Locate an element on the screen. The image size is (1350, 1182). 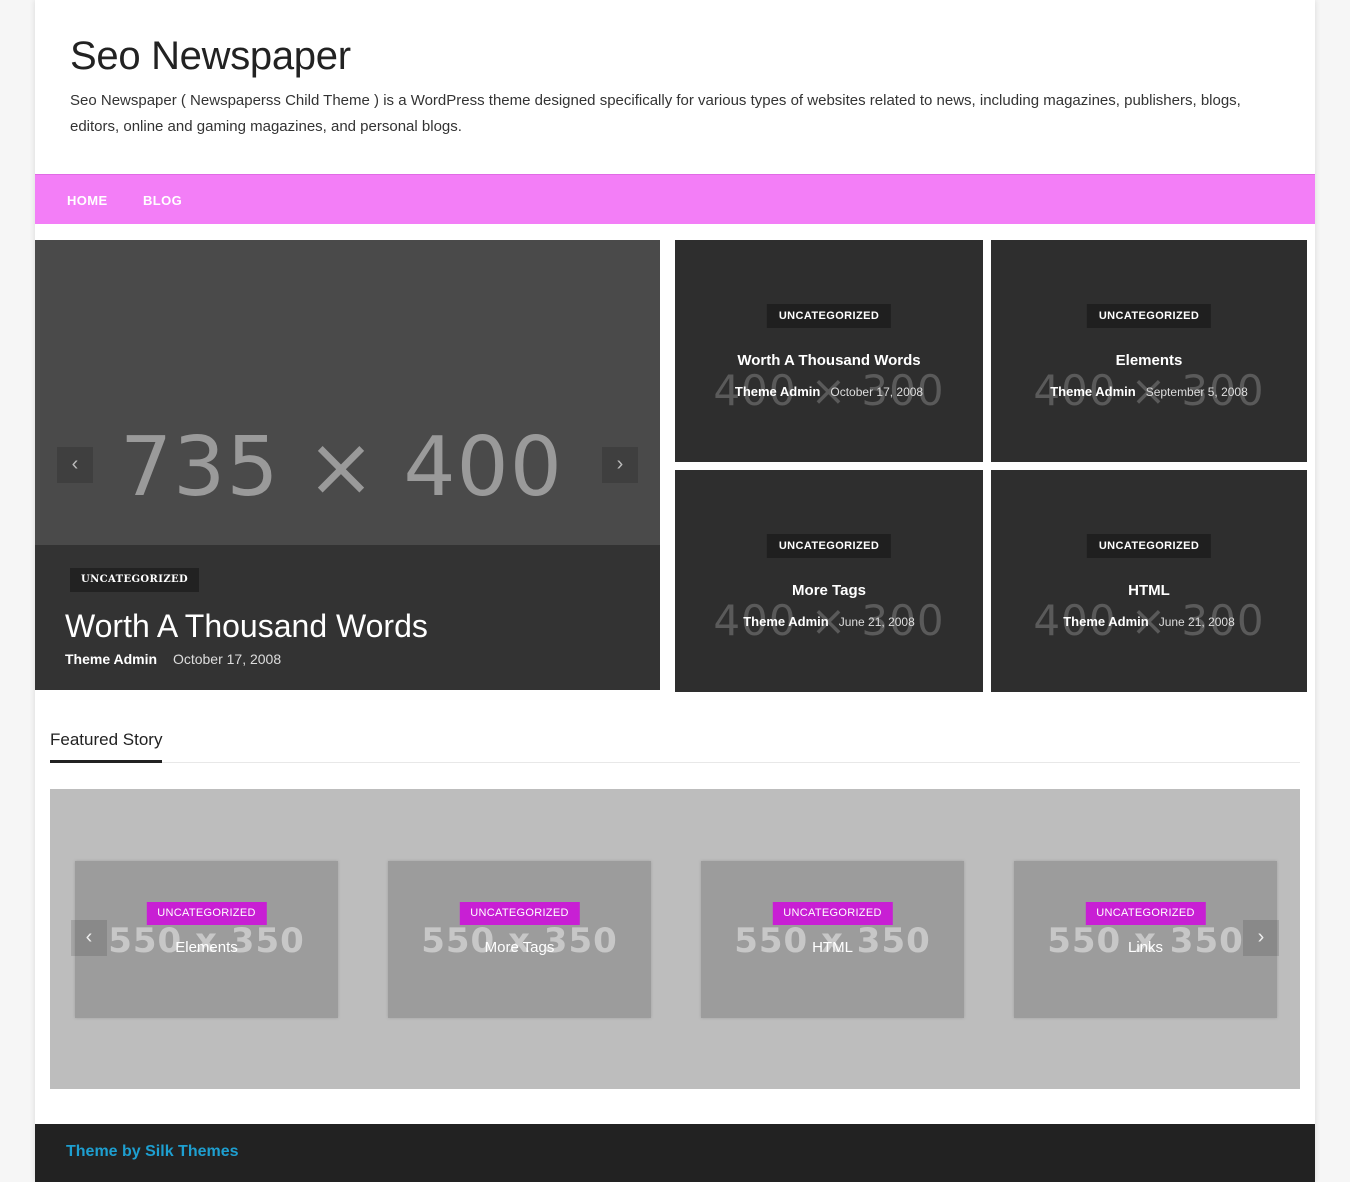
featured-next-button: › is located at coordinates (1261, 938).